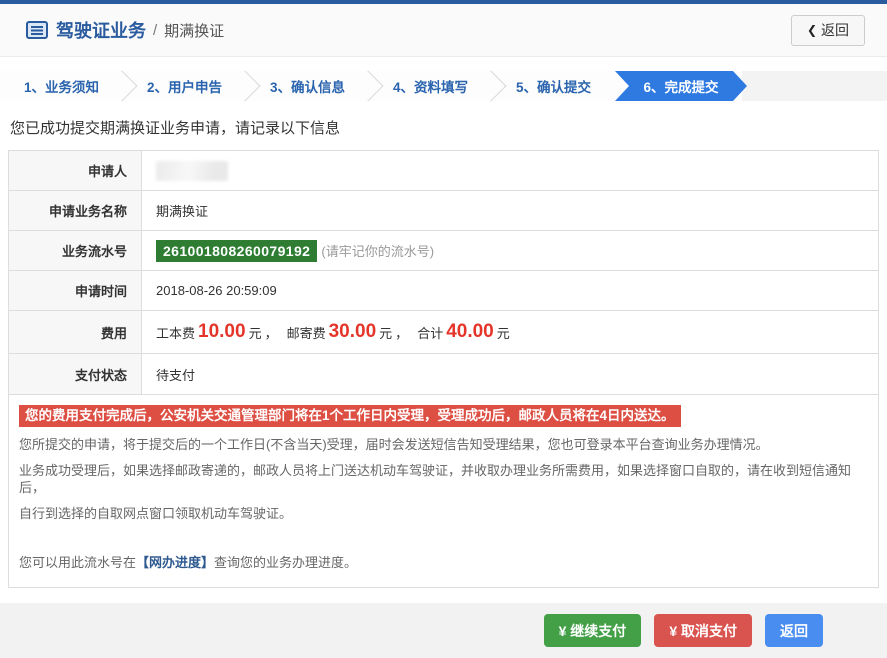 The height and width of the screenshot is (658, 887). I want to click on table-row-serial-number: 业务流水号 261001808260079192 (请牢记你的流水号), so click(443, 251).